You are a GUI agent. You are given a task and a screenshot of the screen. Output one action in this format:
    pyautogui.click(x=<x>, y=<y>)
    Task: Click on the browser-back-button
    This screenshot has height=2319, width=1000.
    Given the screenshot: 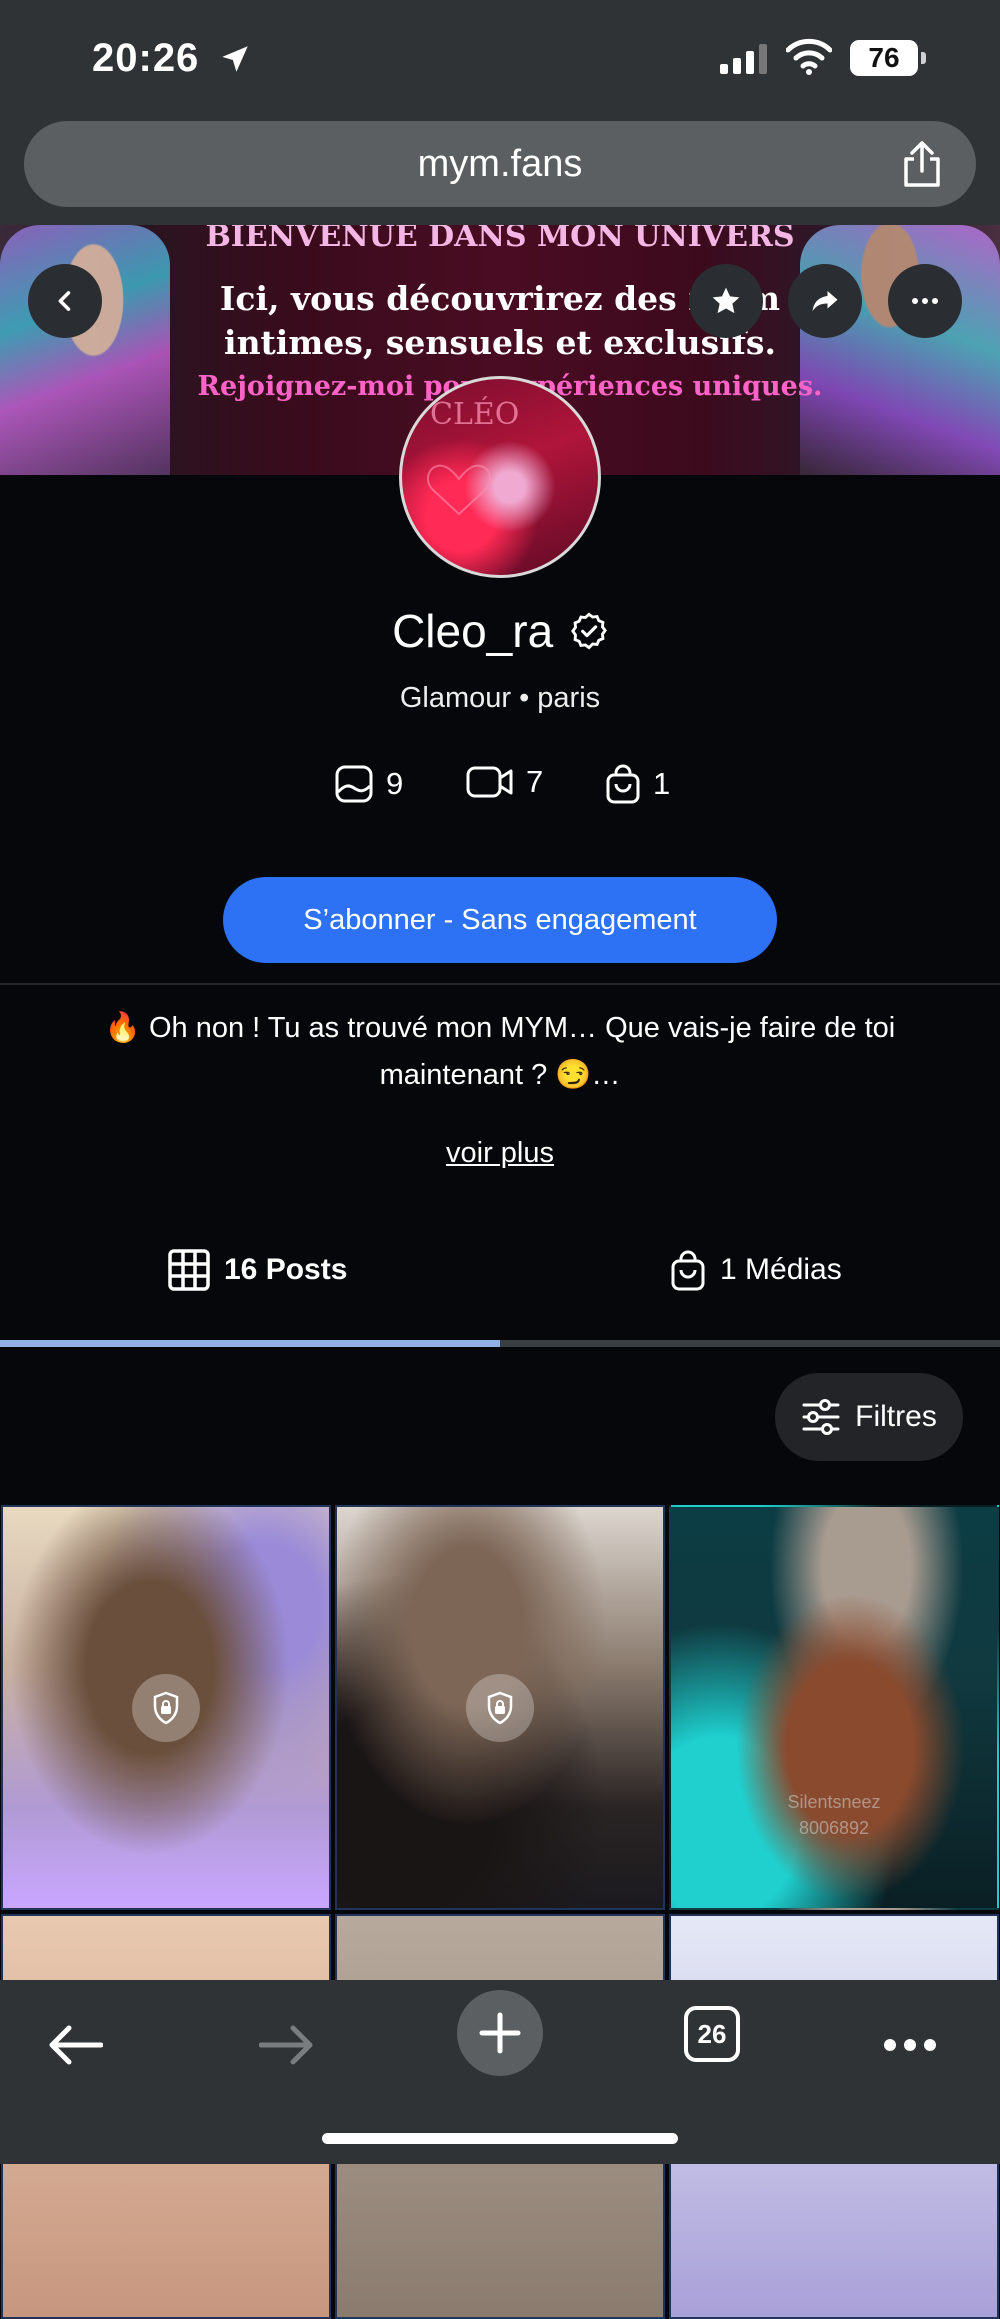 What is the action you would take?
    pyautogui.click(x=75, y=2045)
    